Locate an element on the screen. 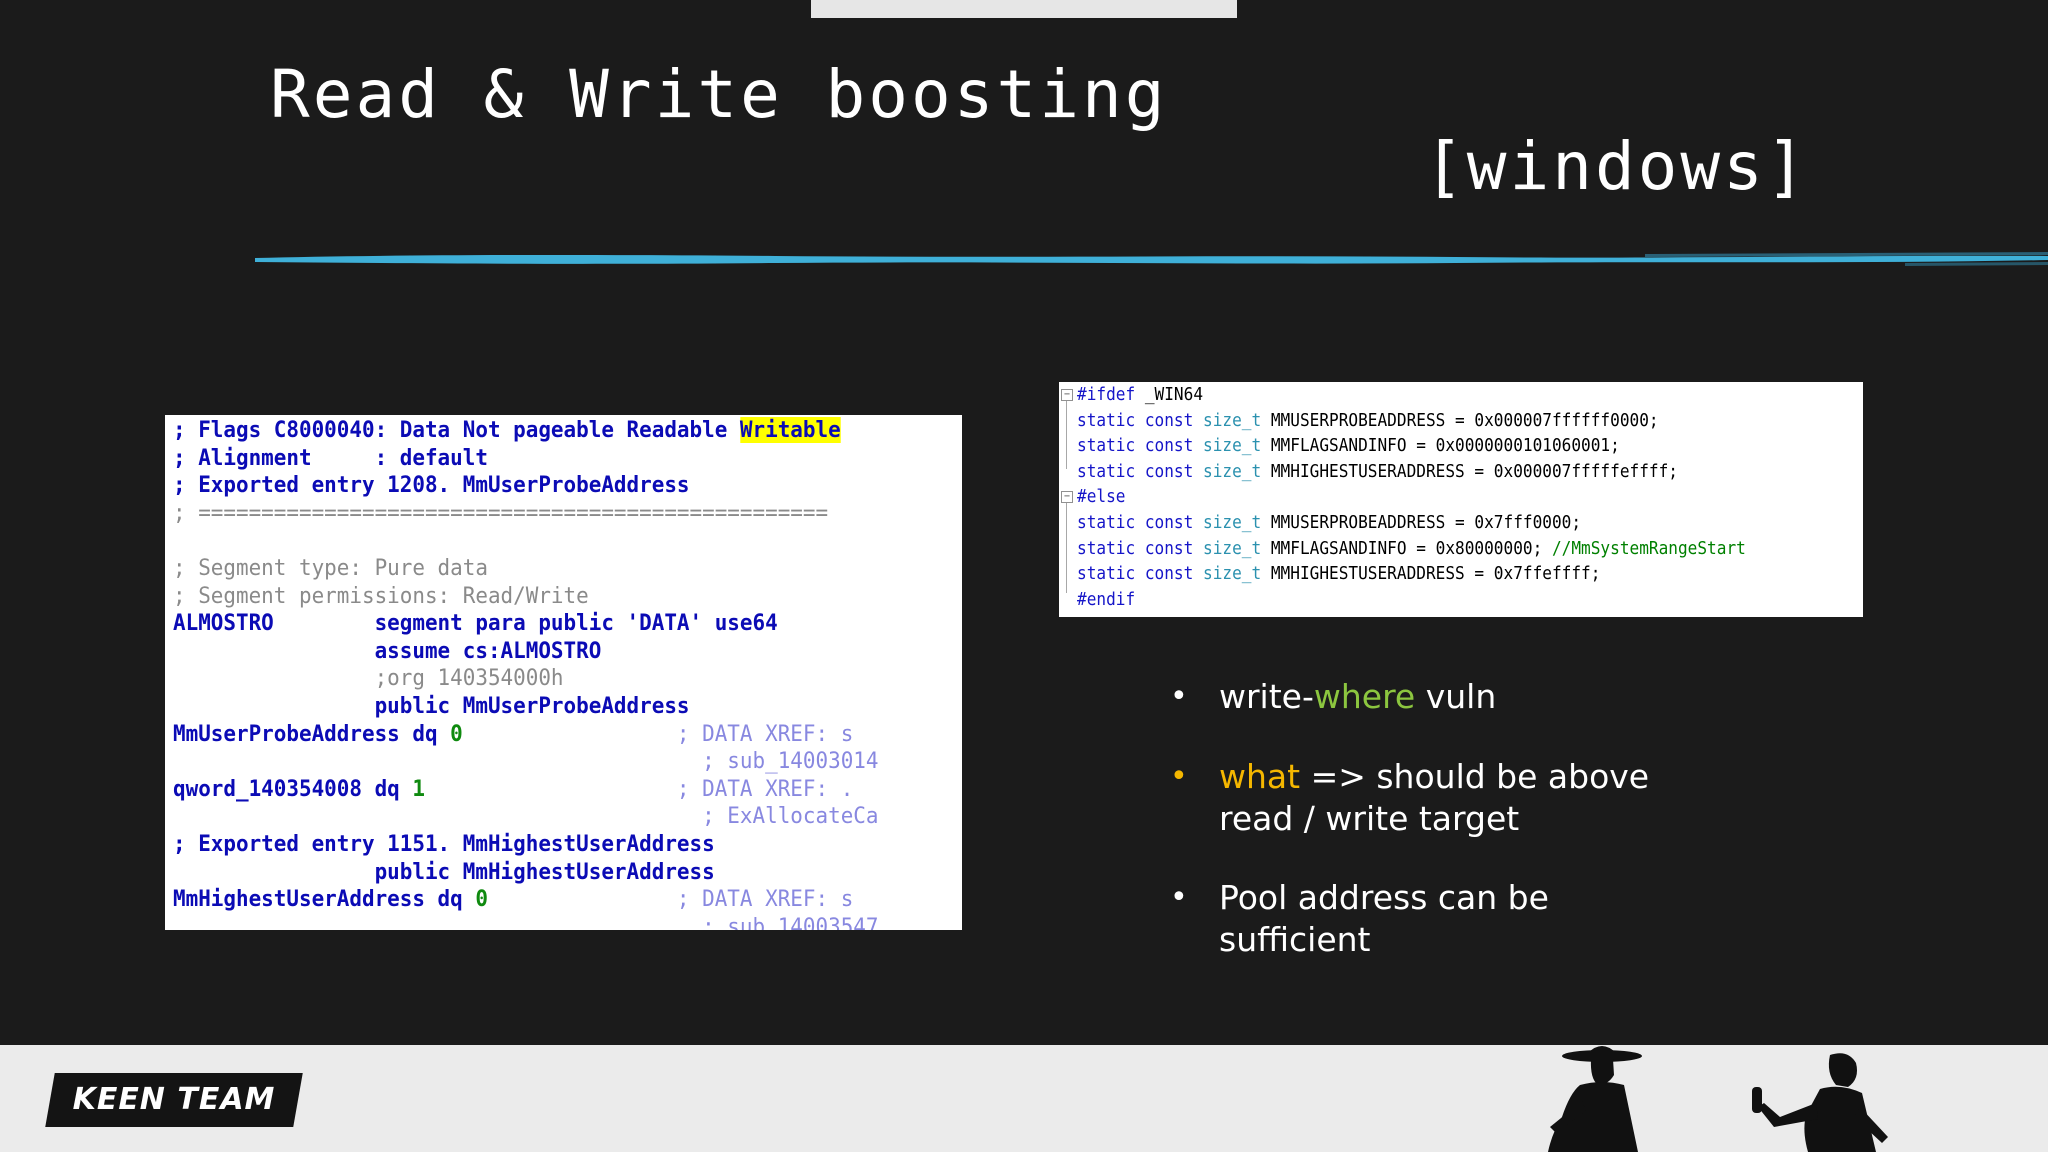 This screenshot has width=2048, height=1152. ida-line: ;org 140354000h is located at coordinates (368, 679).